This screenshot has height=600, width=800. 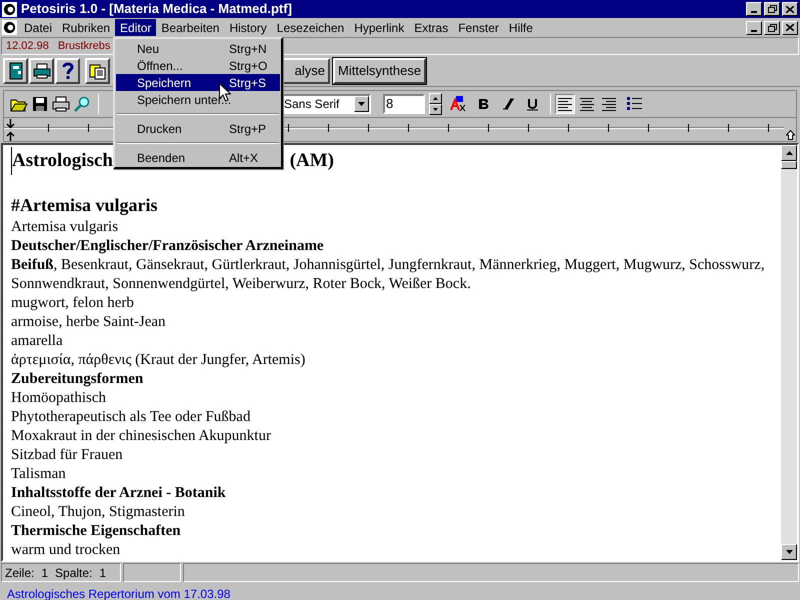 I want to click on menu-item: History, so click(x=248, y=27).